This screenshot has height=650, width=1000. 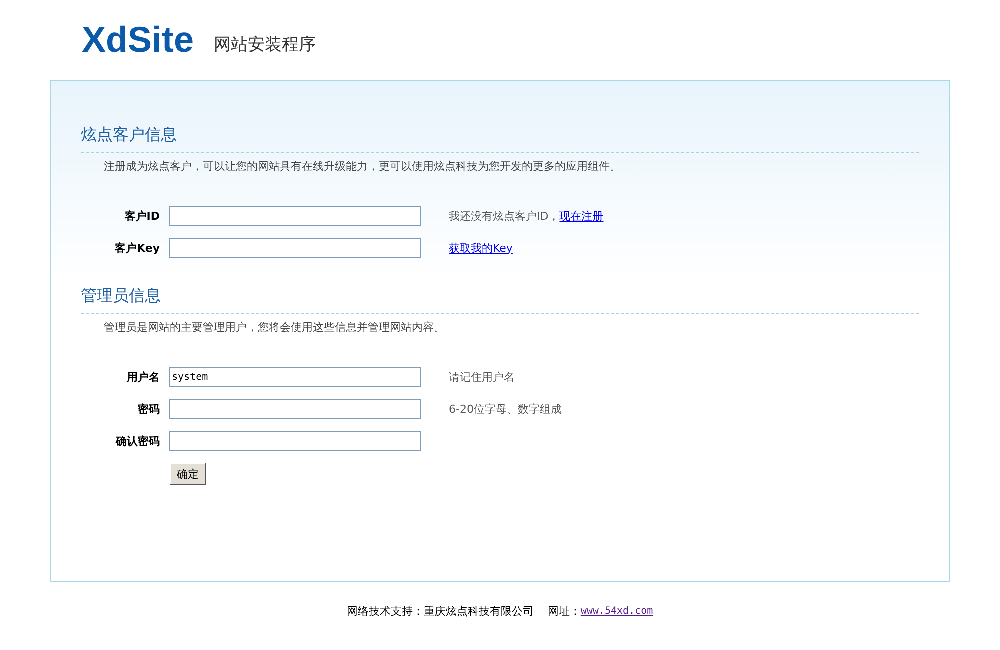 I want to click on section-title: 炫点客户信息, so click(x=500, y=139).